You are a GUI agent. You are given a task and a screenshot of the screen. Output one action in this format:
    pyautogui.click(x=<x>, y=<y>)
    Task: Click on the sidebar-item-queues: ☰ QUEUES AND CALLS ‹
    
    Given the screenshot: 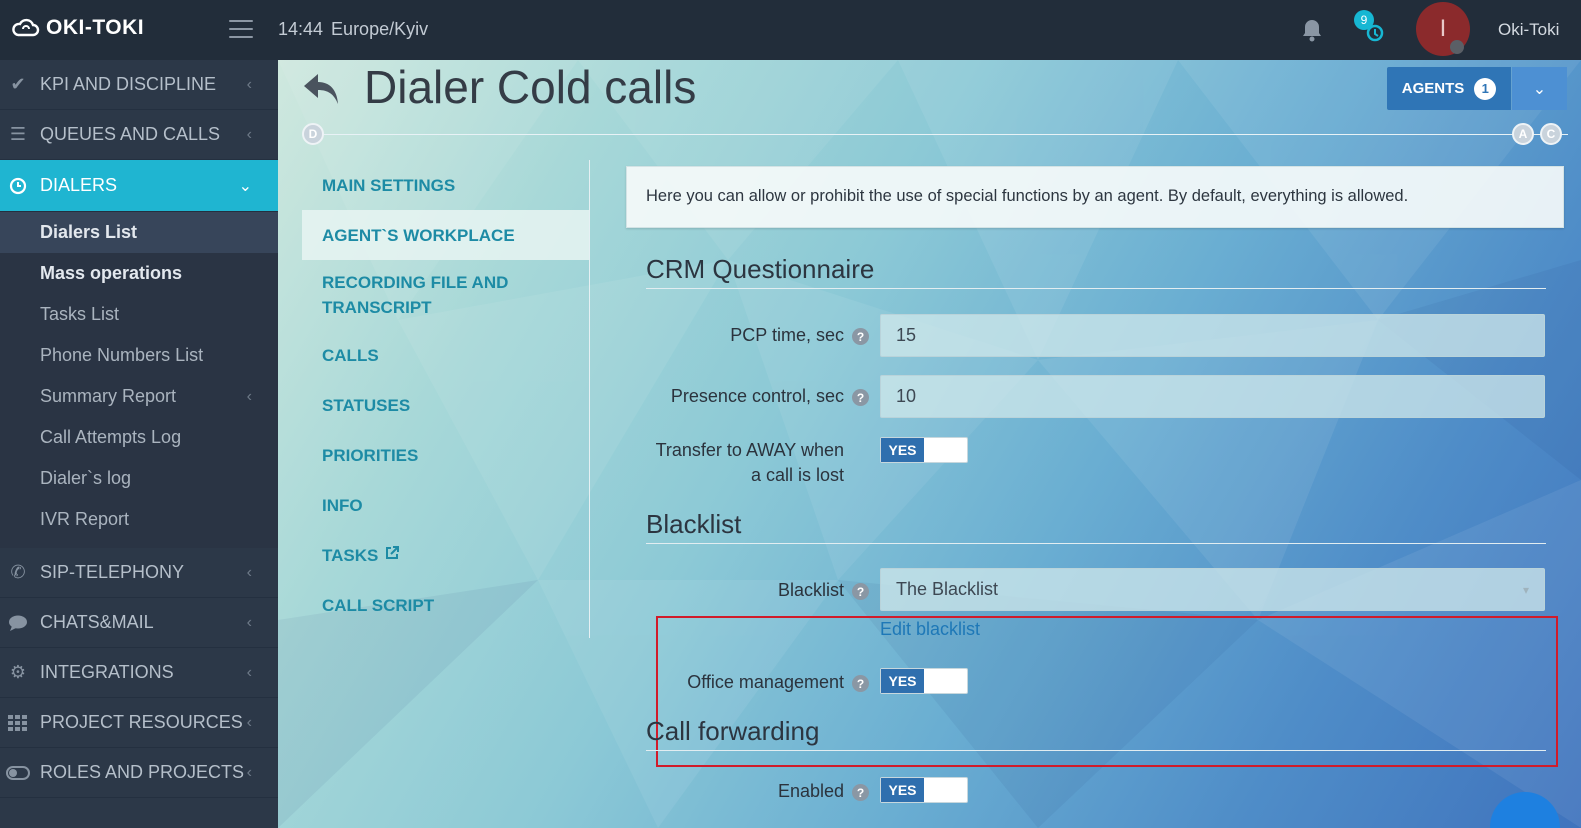 What is the action you would take?
    pyautogui.click(x=139, y=135)
    